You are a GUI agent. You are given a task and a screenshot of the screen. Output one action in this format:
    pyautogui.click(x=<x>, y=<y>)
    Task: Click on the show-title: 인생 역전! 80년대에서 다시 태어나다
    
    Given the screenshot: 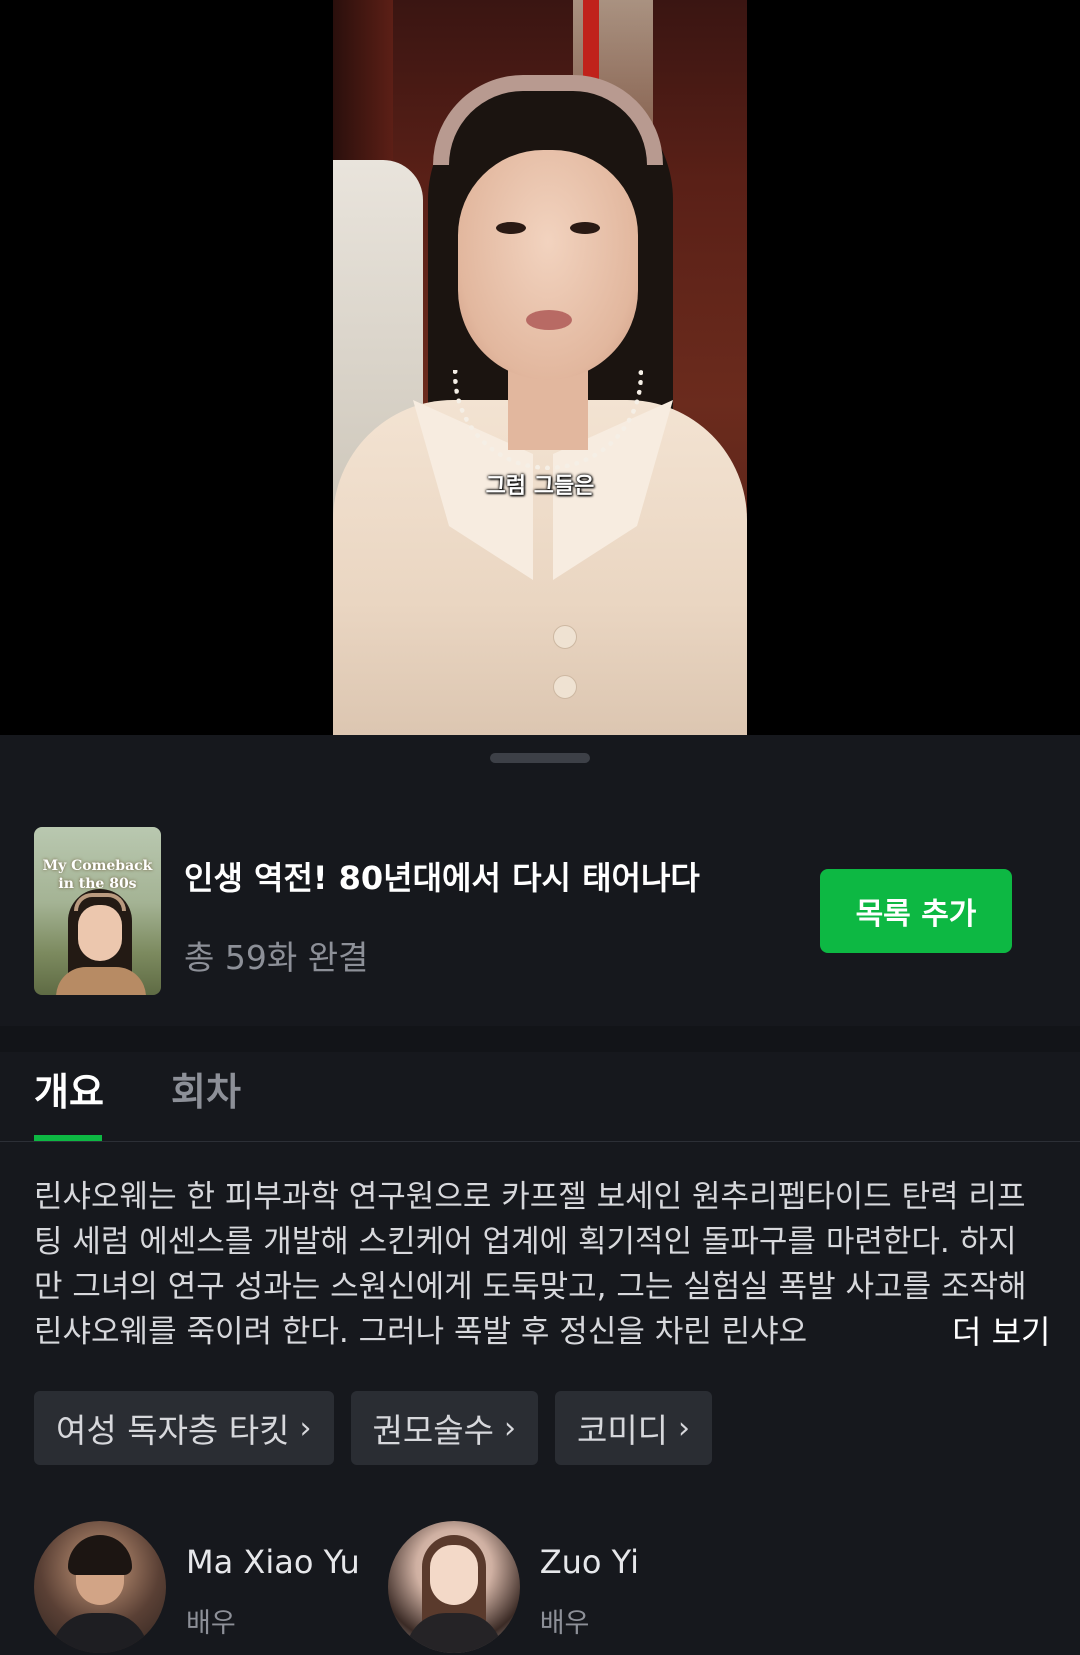 What is the action you would take?
    pyautogui.click(x=442, y=878)
    